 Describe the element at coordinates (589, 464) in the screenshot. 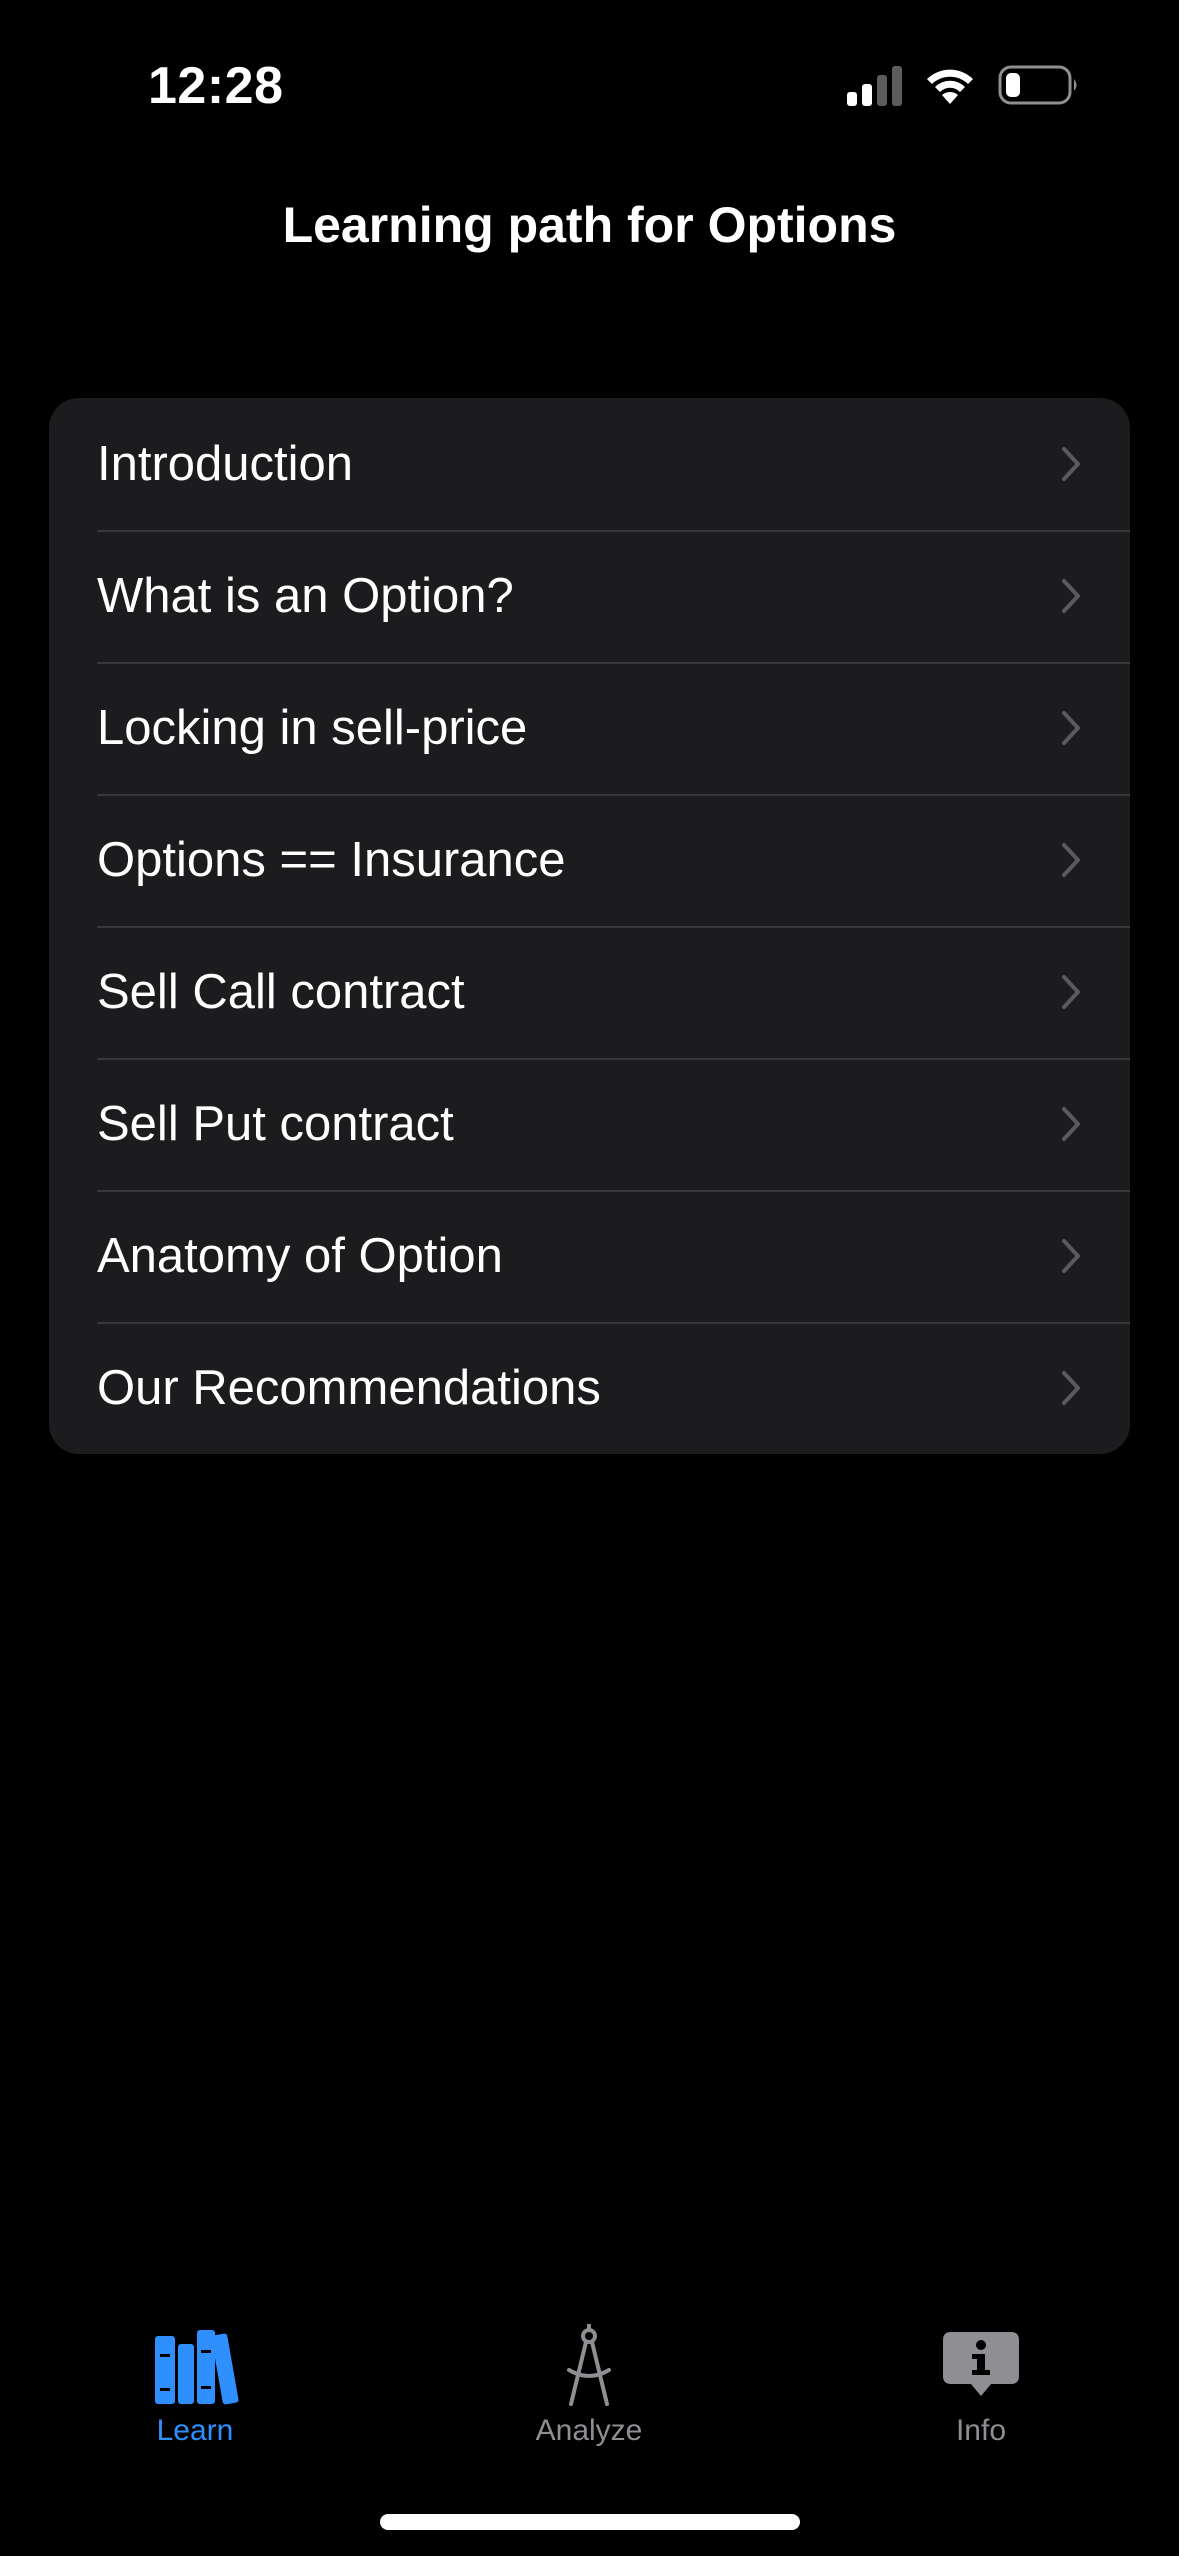

I see `lesson-row-introduction: Introduction` at that location.